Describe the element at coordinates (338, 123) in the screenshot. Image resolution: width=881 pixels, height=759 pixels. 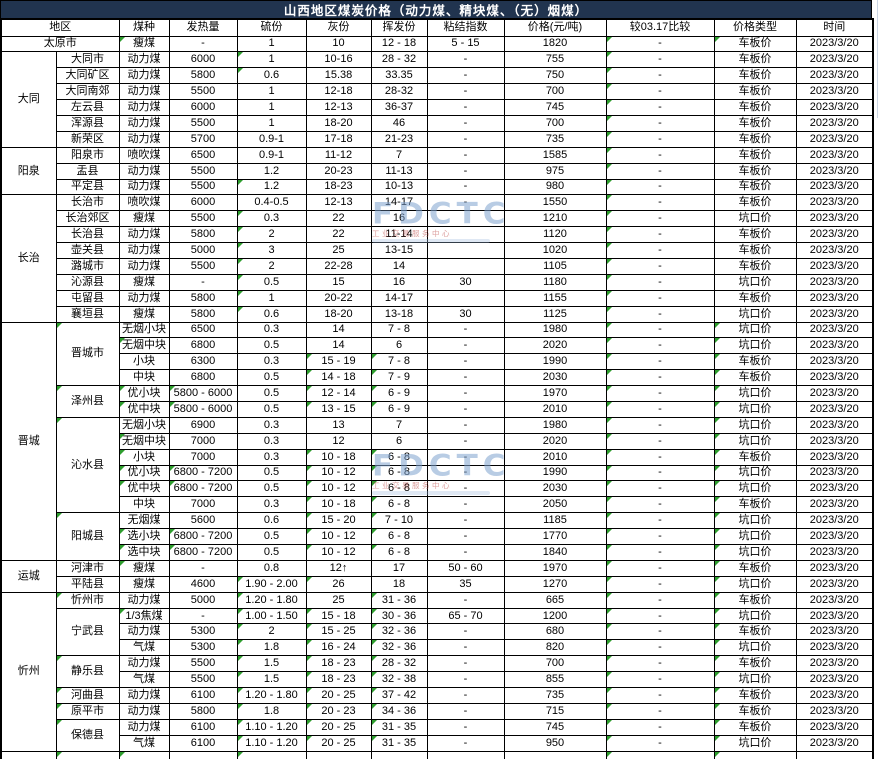
I see `cell: 18-20` at that location.